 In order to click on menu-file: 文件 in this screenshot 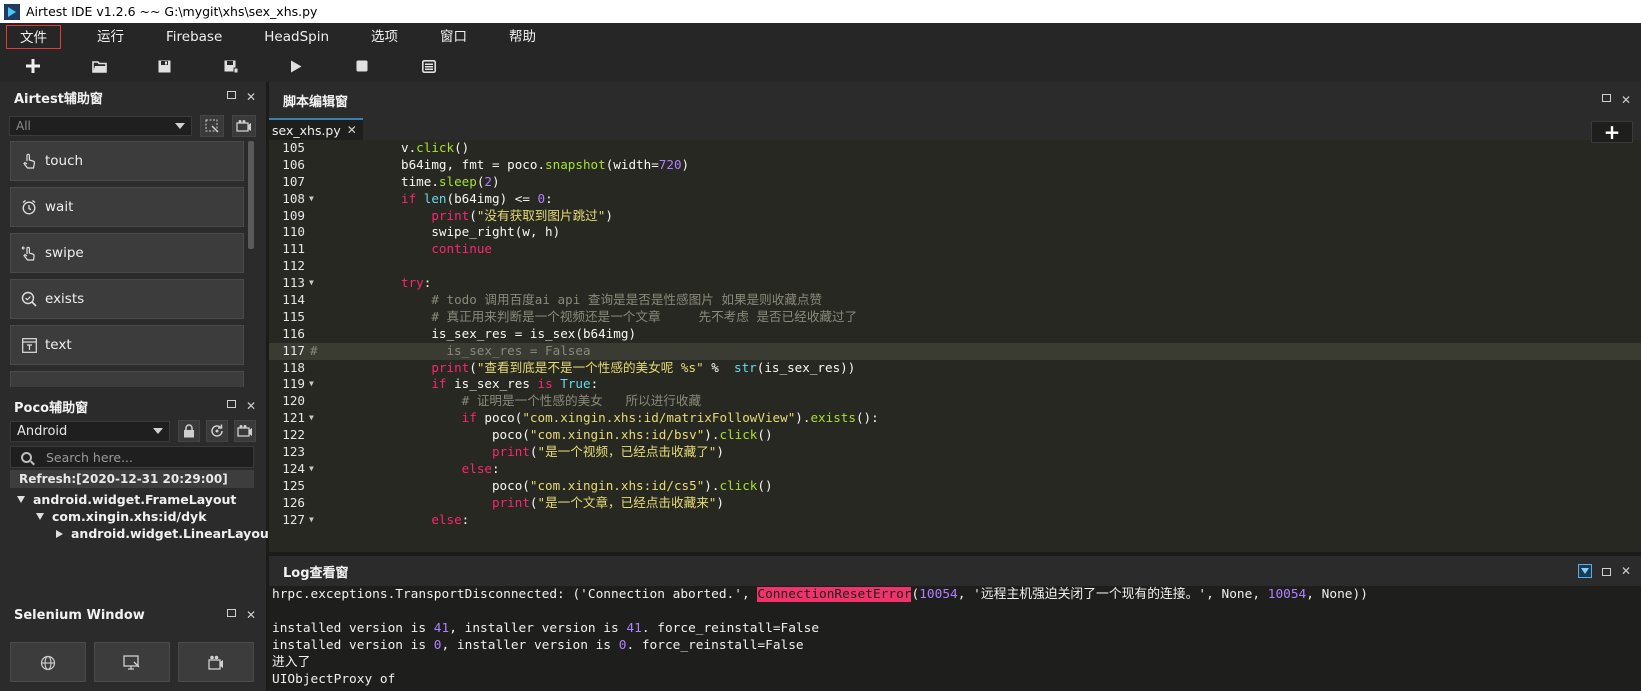, I will do `click(33, 36)`.